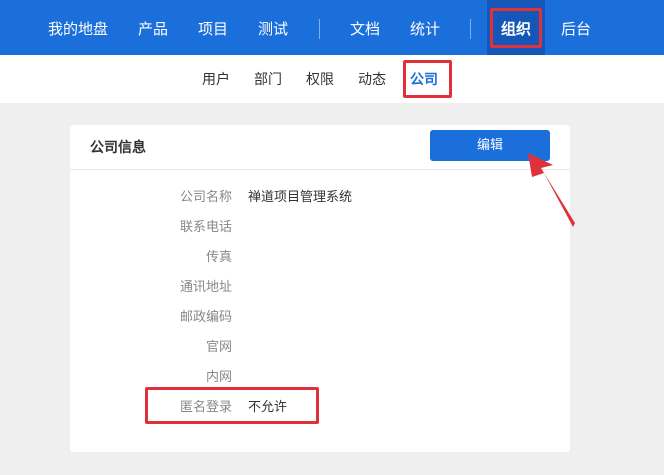  What do you see at coordinates (490, 145) in the screenshot?
I see `edit-button: 编辑` at bounding box center [490, 145].